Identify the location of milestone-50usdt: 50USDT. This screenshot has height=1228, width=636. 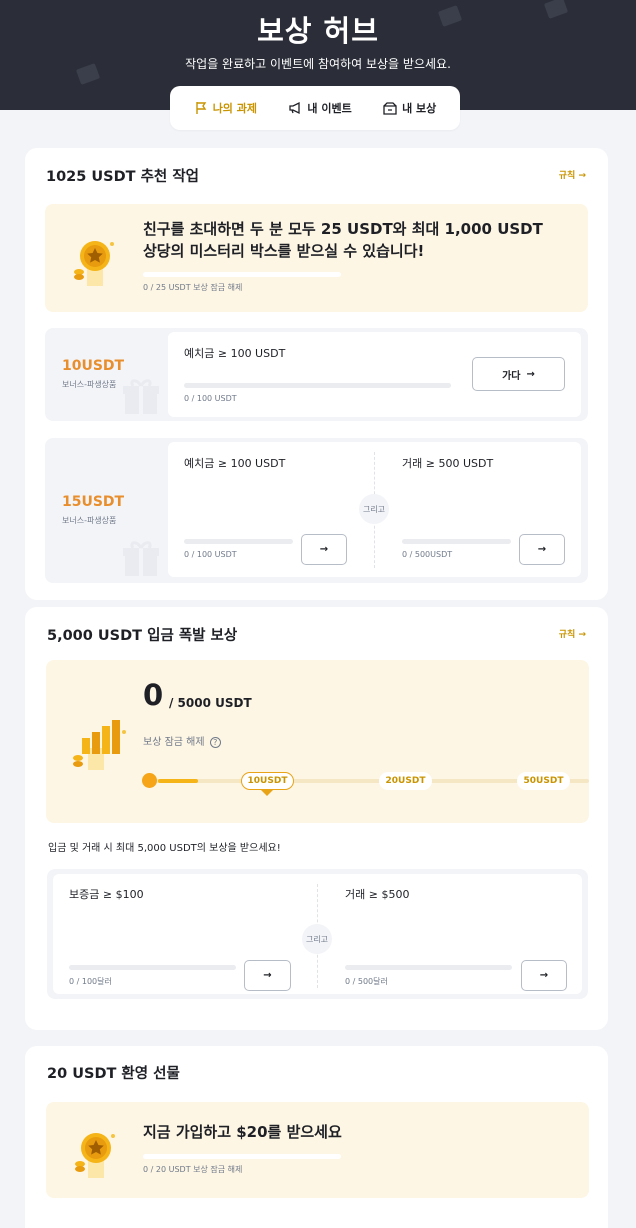
(543, 781).